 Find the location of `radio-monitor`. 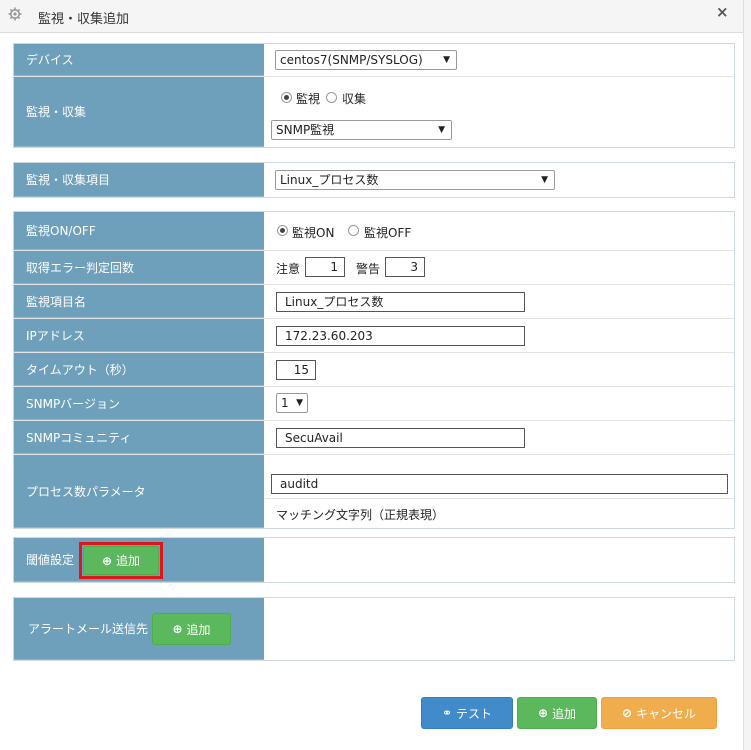

radio-monitor is located at coordinates (286, 97).